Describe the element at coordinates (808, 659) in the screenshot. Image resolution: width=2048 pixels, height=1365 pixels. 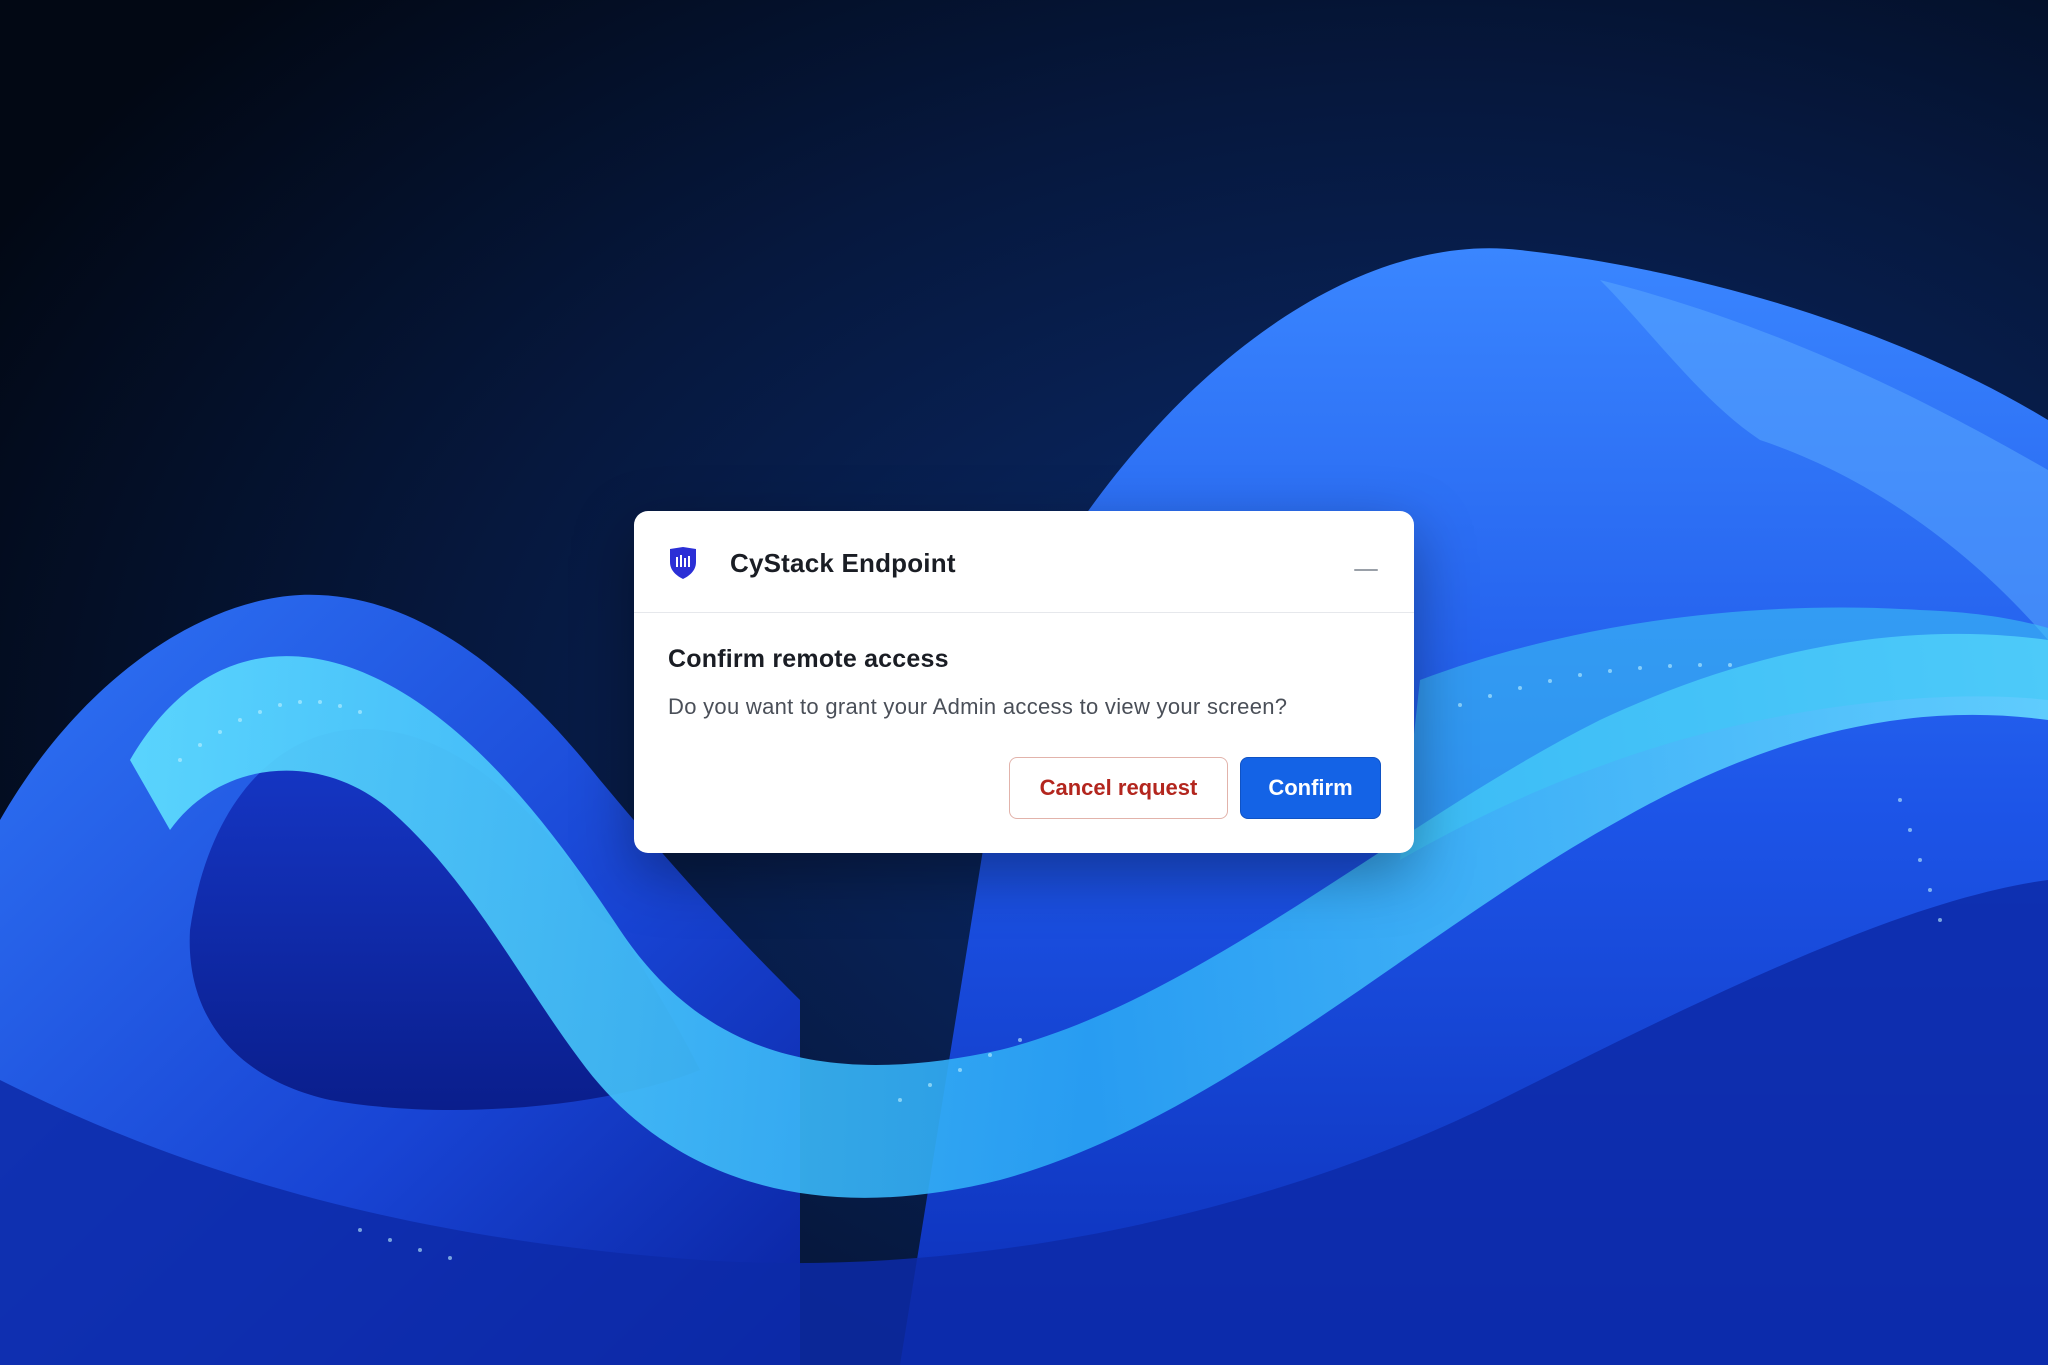
I see `dialog-heading: Confirm remote access` at that location.